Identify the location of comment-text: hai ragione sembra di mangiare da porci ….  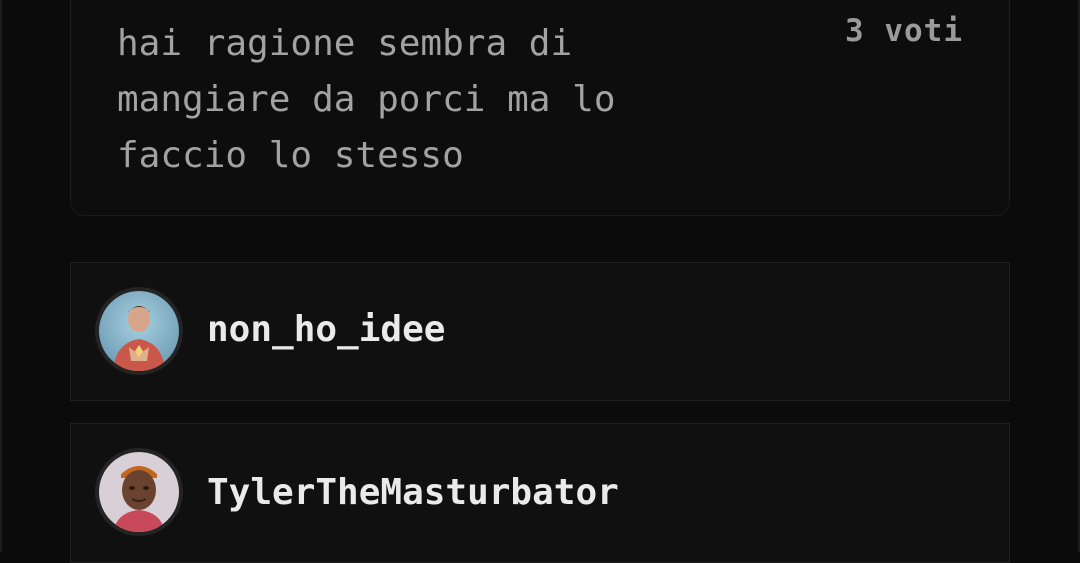
(366, 99).